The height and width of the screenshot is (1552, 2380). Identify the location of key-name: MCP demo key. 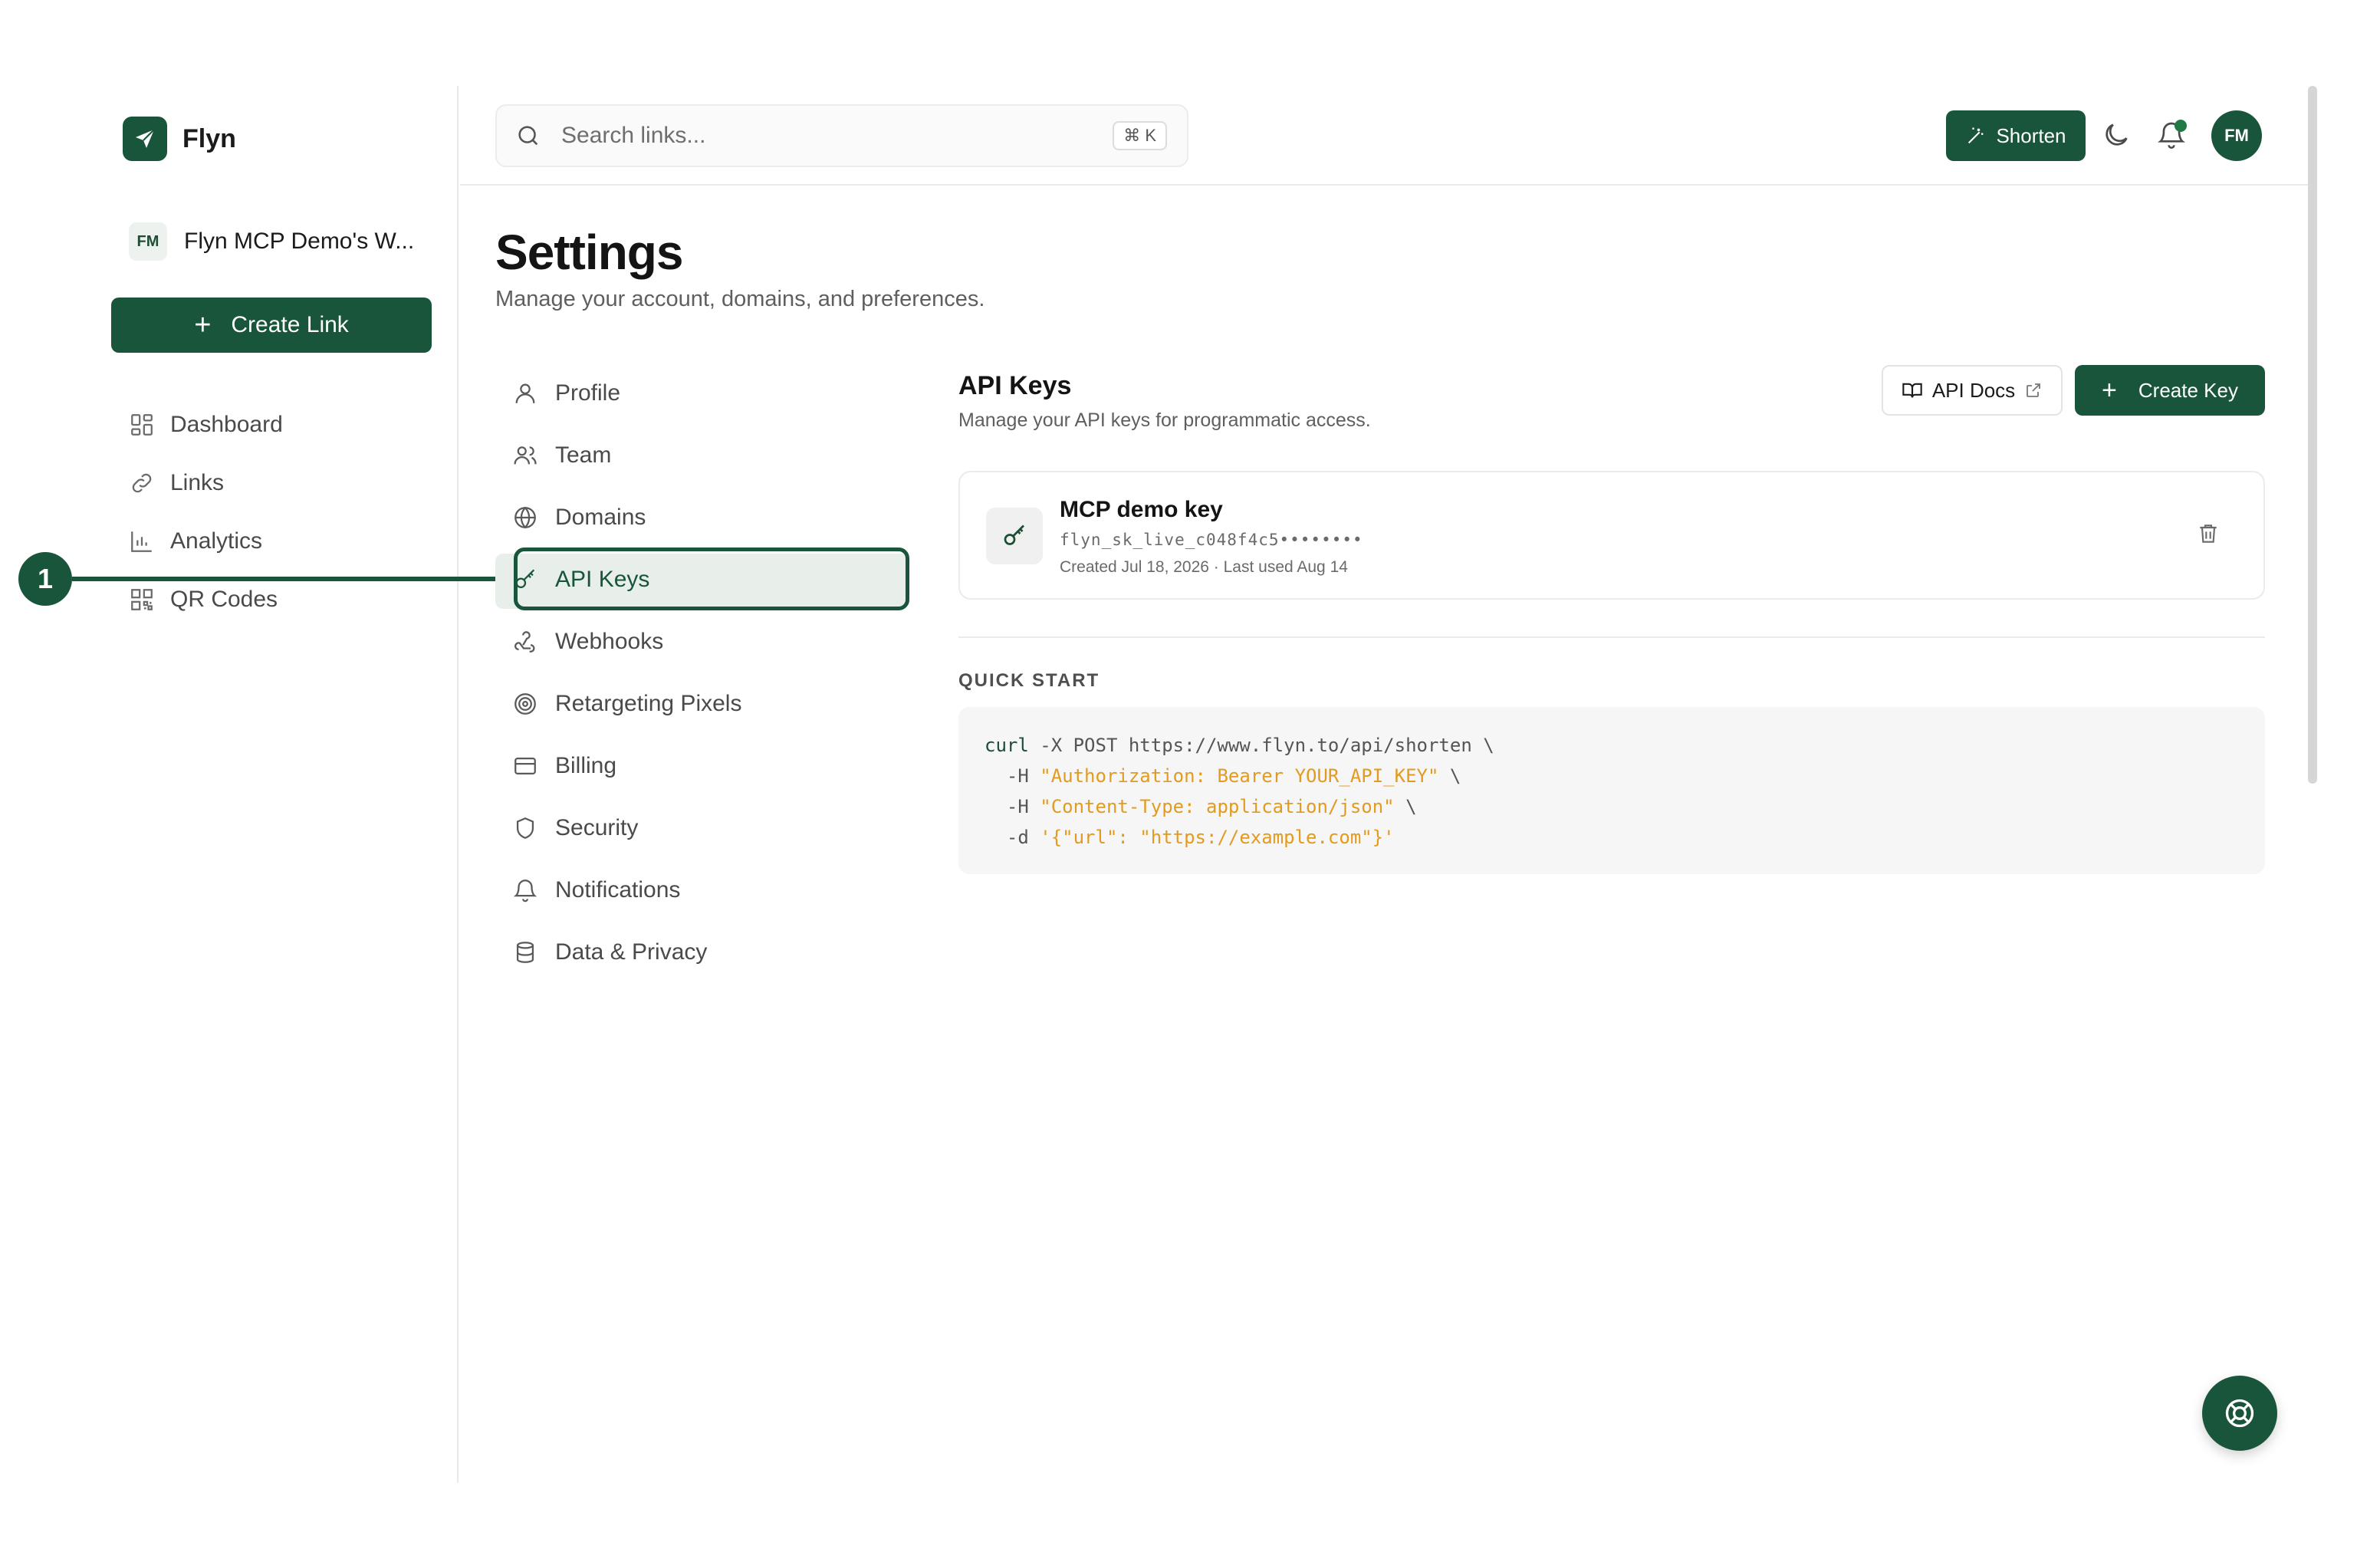
(1142, 509).